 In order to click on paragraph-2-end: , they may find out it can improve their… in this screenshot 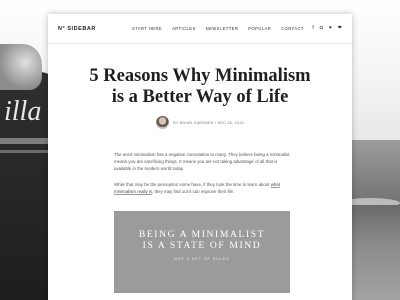, I will do `click(193, 191)`.